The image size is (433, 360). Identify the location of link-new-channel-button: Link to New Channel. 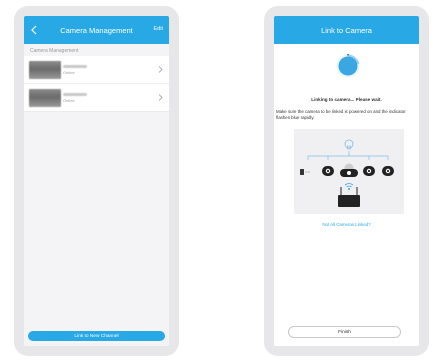
(96, 336).